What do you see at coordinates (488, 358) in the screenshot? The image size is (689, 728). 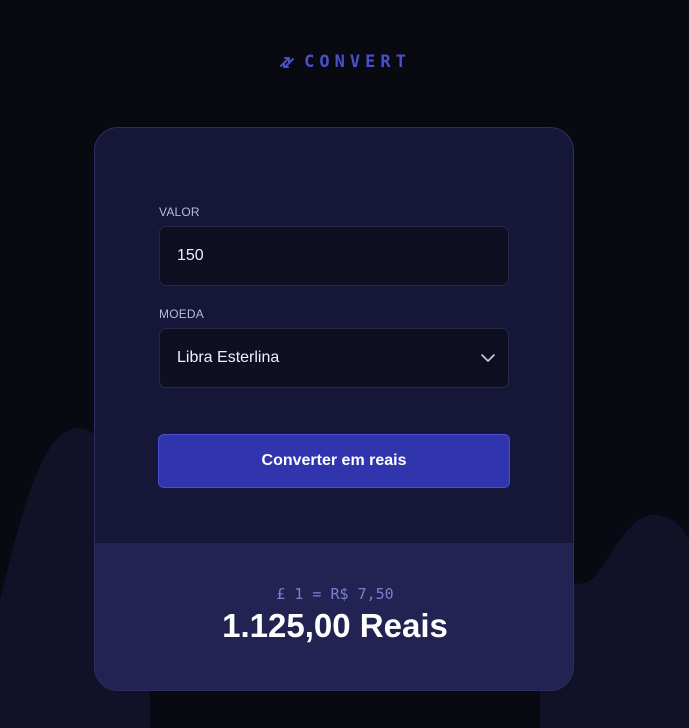 I see `chevron-down-icon` at bounding box center [488, 358].